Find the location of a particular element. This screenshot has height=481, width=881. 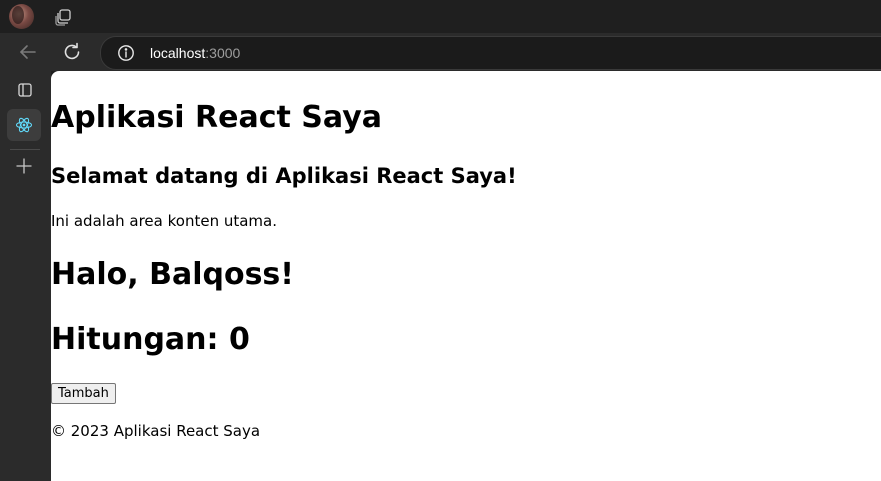

refresh-button is located at coordinates (72, 52).